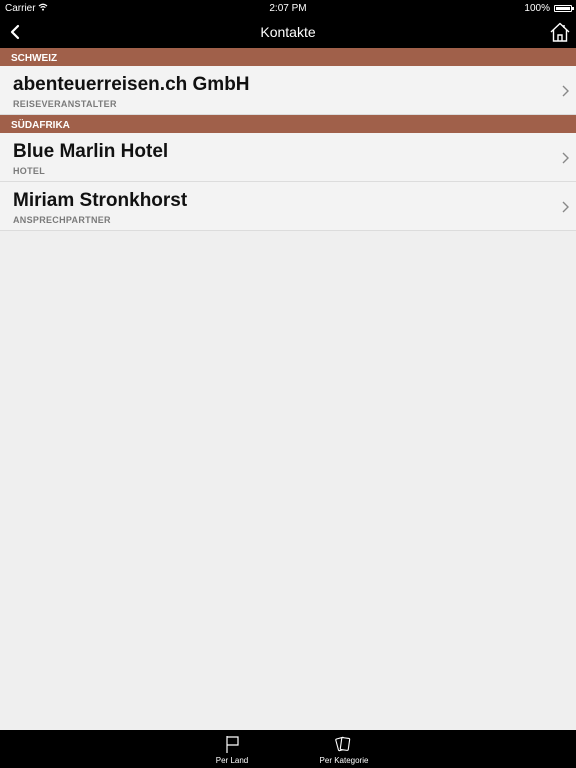 The height and width of the screenshot is (768, 576). I want to click on contact-row-blue-marlin-hotel: Blue Marlin Hotel HOTEL, so click(288, 157).